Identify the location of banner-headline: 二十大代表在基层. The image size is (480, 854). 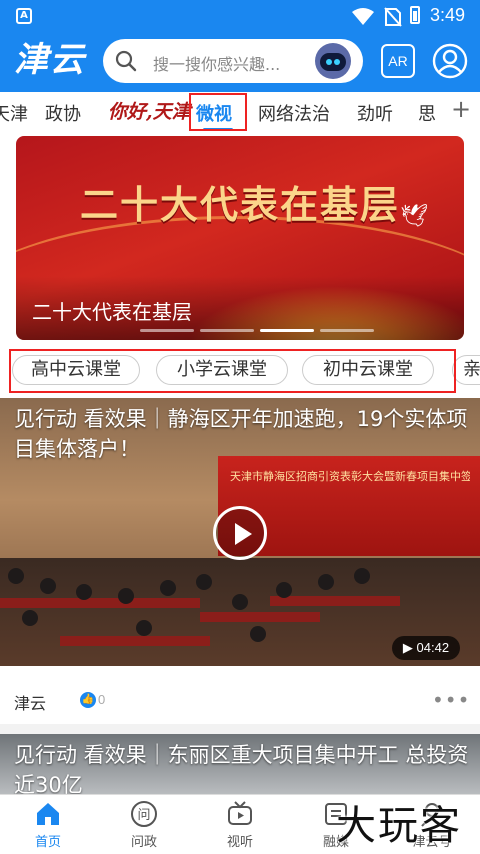
(239, 204).